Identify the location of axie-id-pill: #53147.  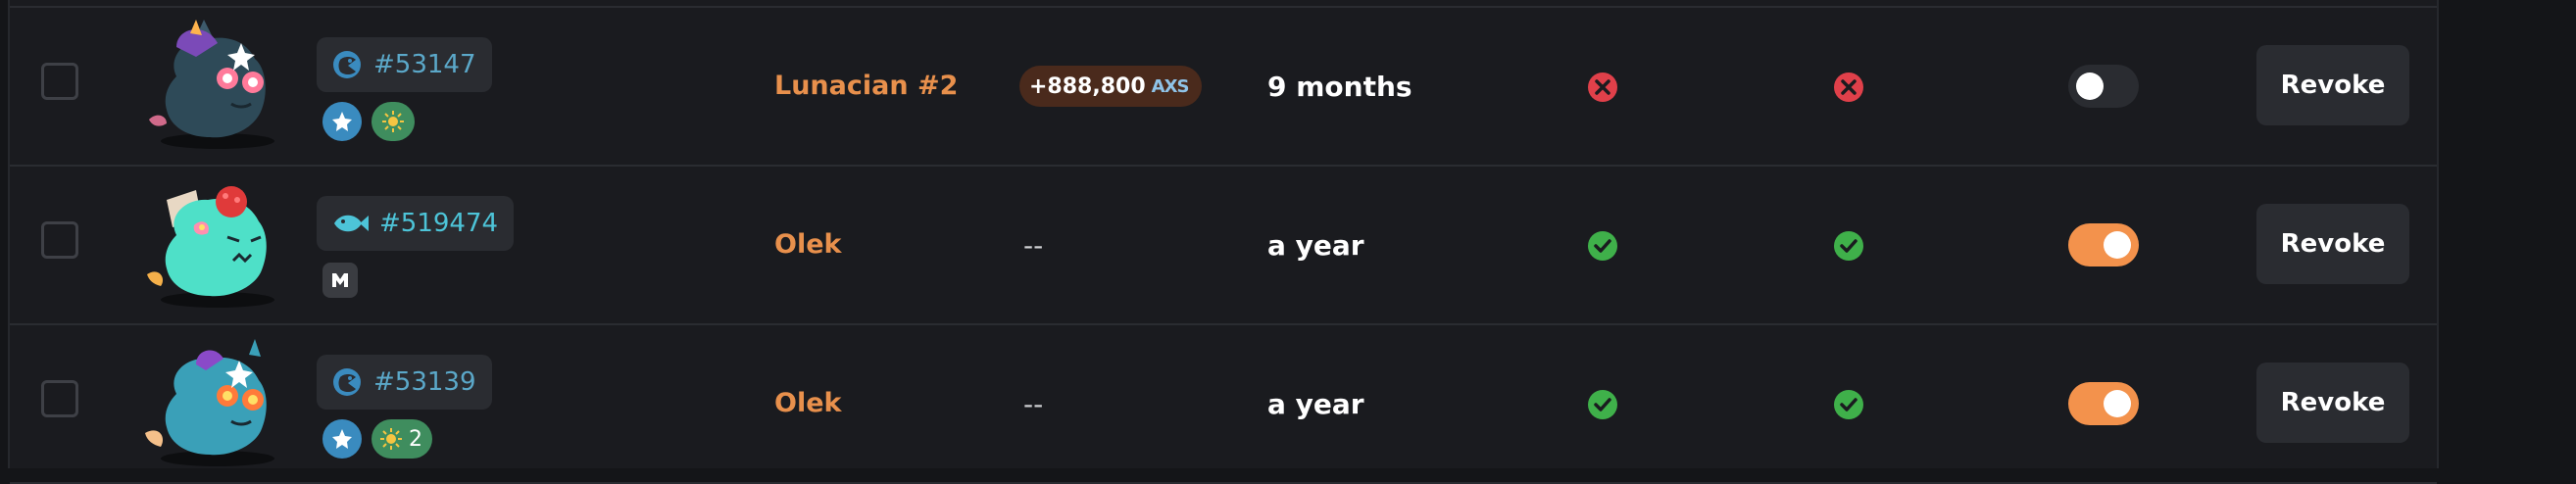
(404, 64).